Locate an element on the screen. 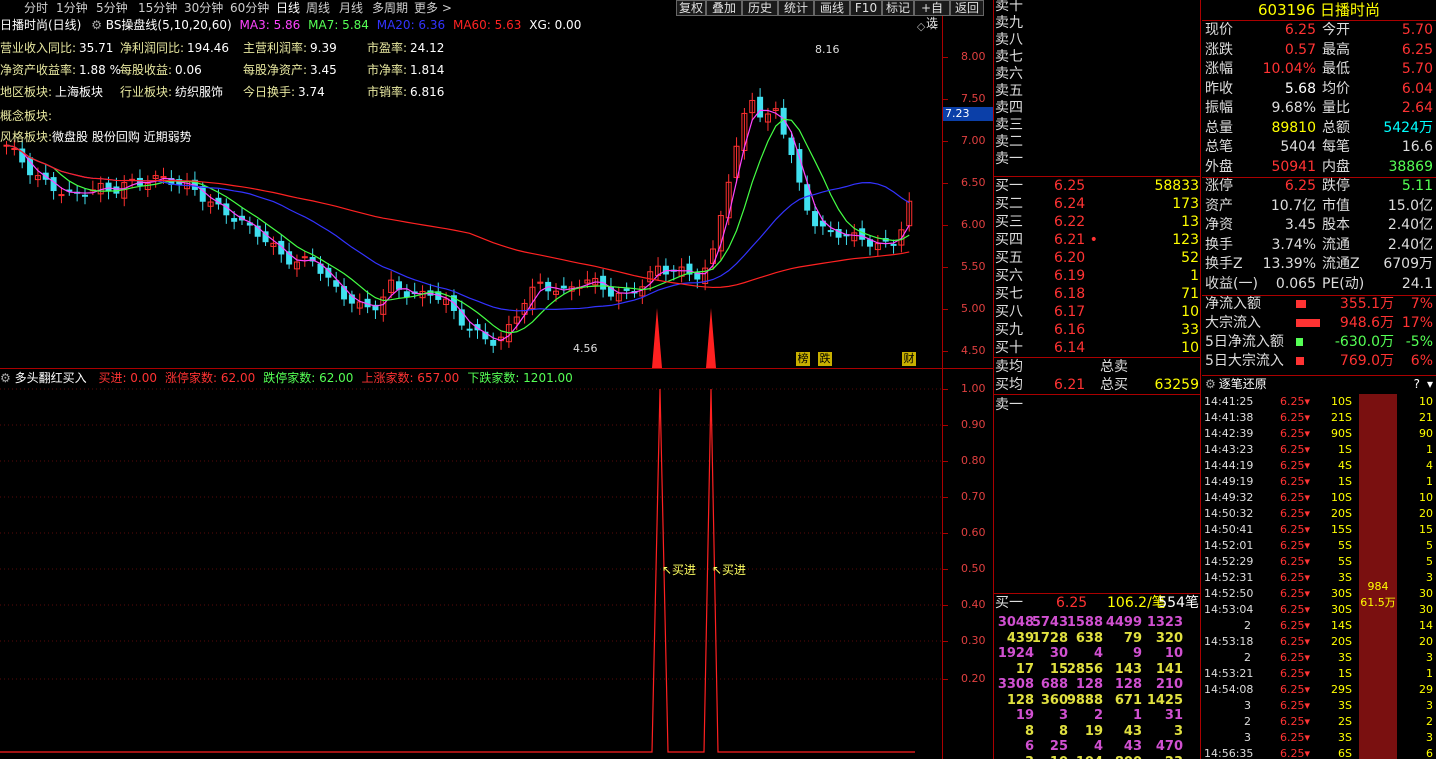 Image resolution: width=1436 pixels, height=759 pixels. period-tab-0: 分时 is located at coordinates (36, 8).